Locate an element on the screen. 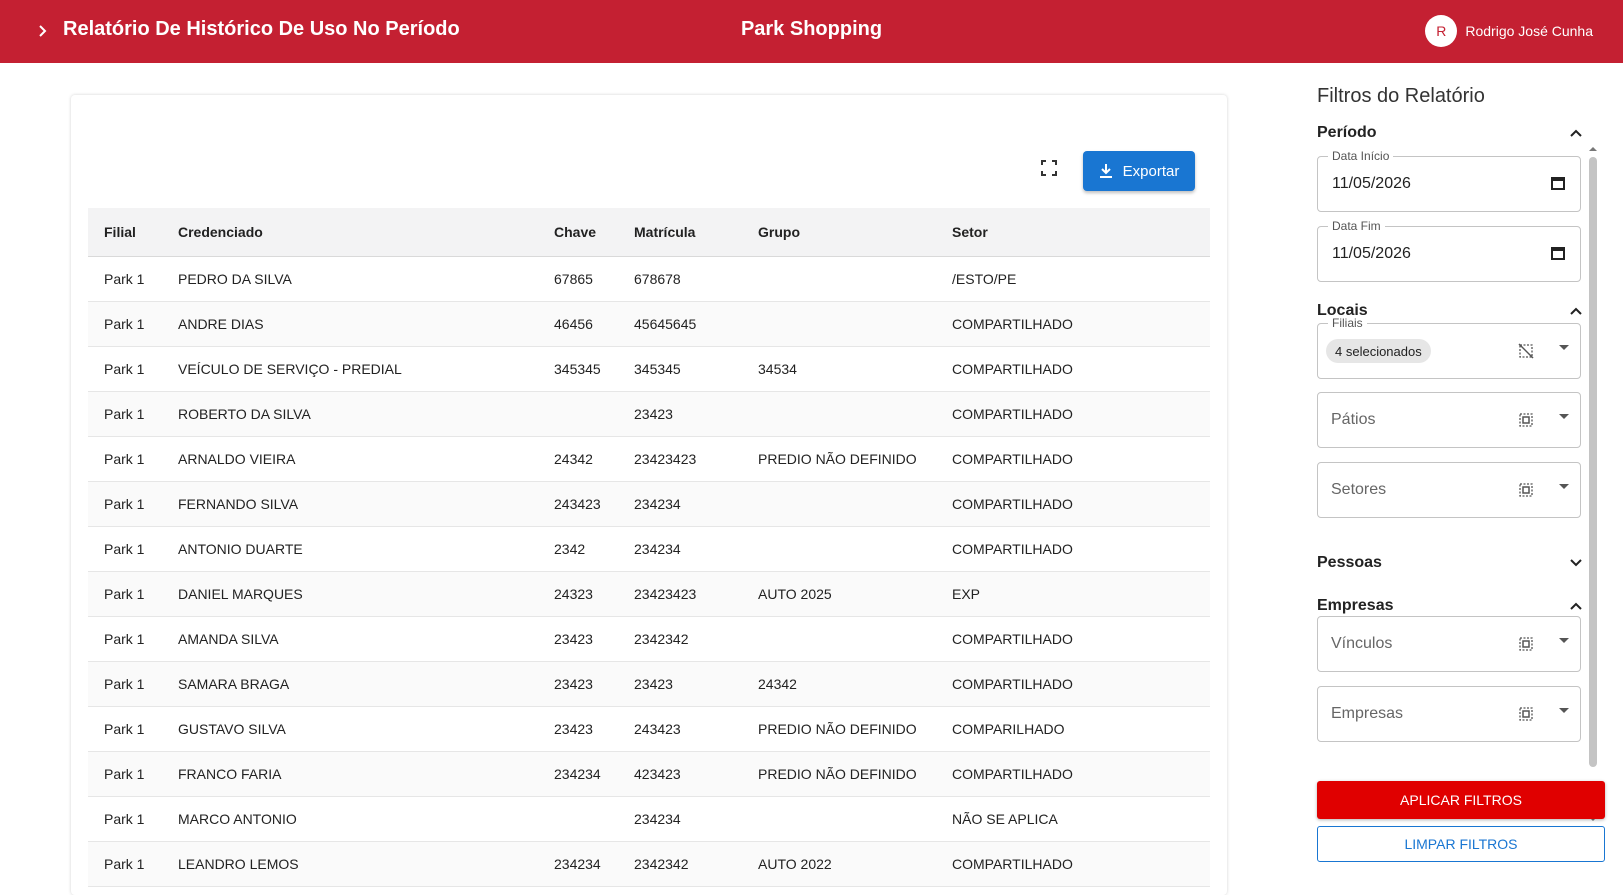  chevron-right-icon is located at coordinates (43, 31).